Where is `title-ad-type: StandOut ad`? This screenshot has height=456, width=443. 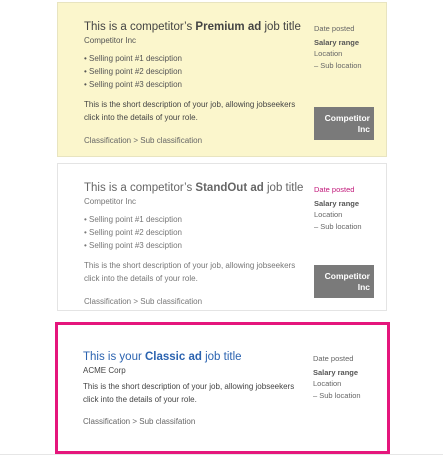
title-ad-type: StandOut ad is located at coordinates (229, 188).